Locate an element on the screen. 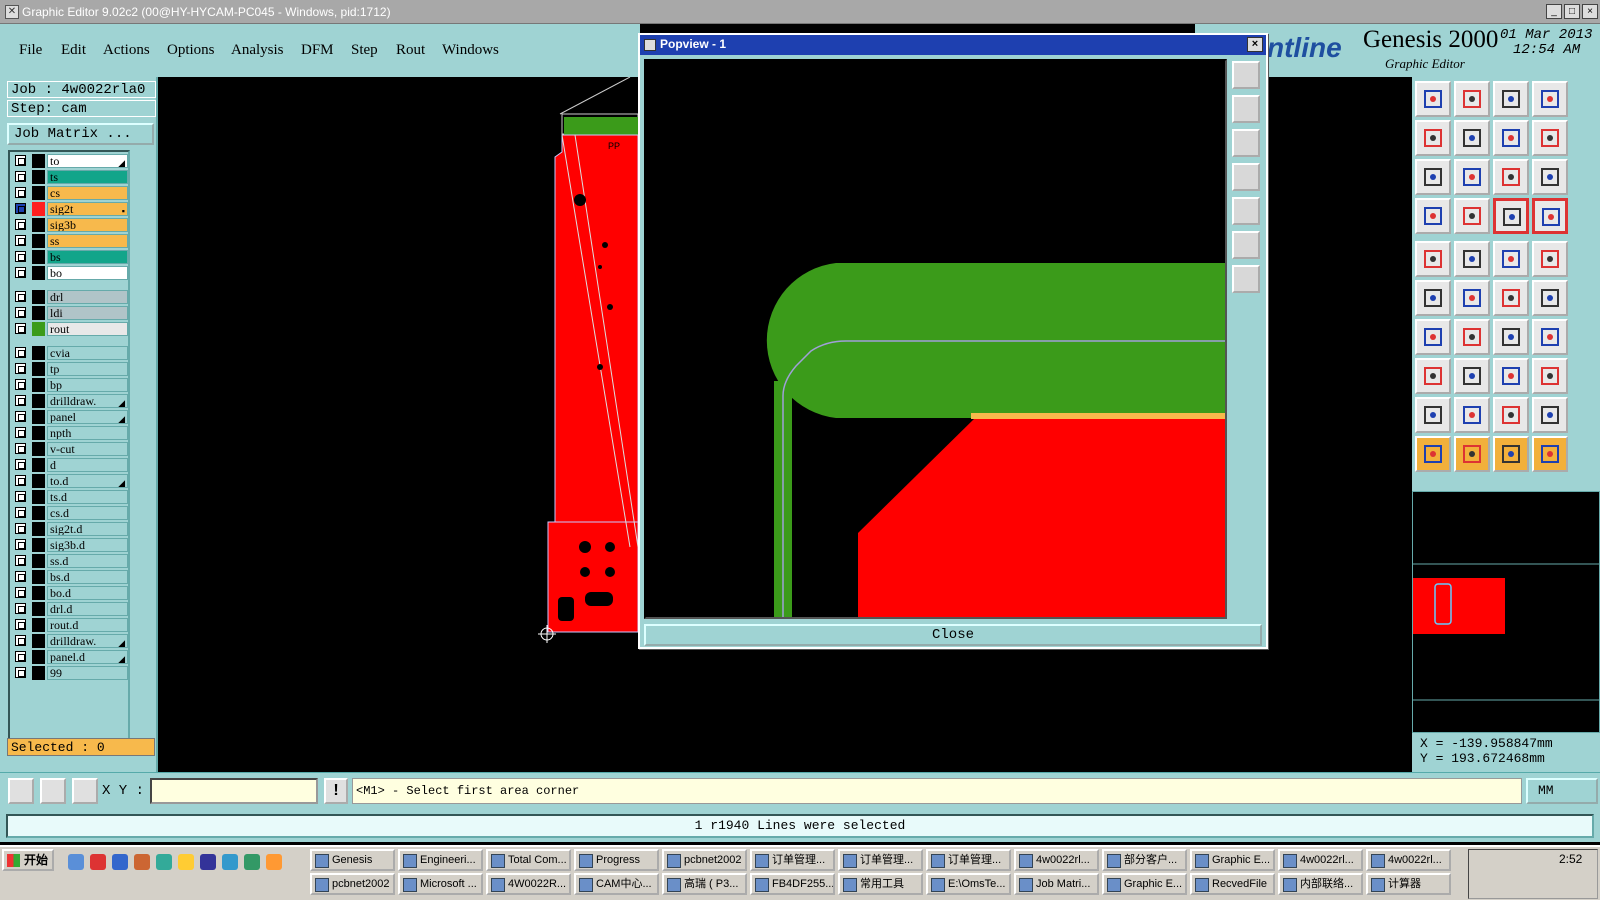 Image resolution: width=1600 pixels, height=900 pixels. layer-row: bo is located at coordinates (70, 273).